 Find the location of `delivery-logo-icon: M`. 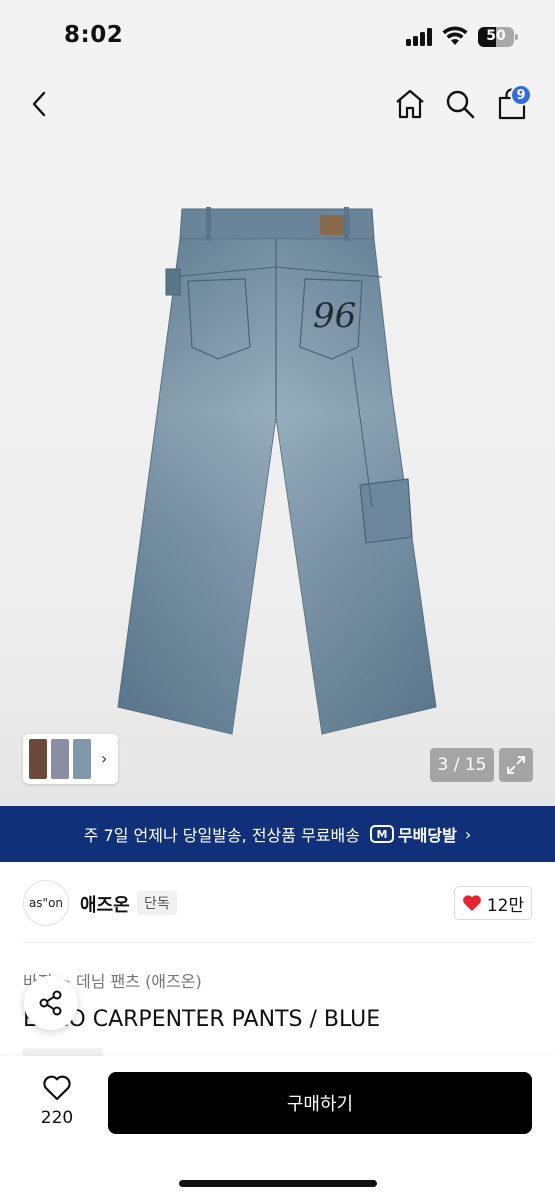

delivery-logo-icon: M is located at coordinates (381, 834).